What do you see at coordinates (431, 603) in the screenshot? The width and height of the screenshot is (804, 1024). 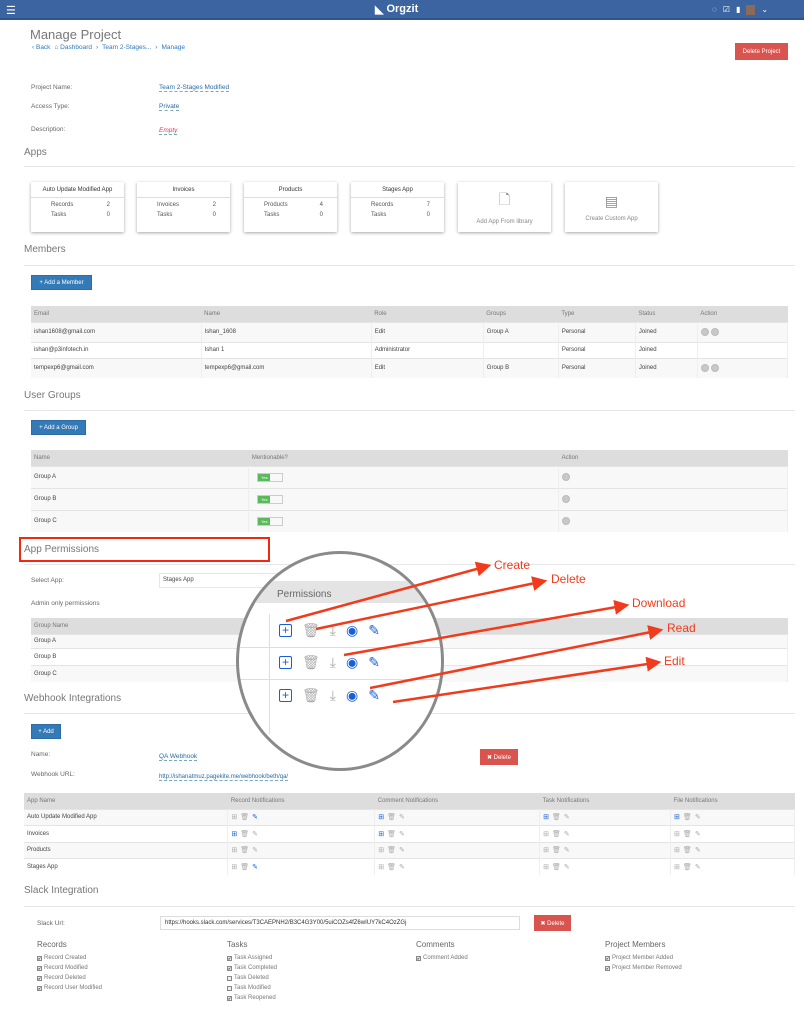 I see `arrow-delete` at bounding box center [431, 603].